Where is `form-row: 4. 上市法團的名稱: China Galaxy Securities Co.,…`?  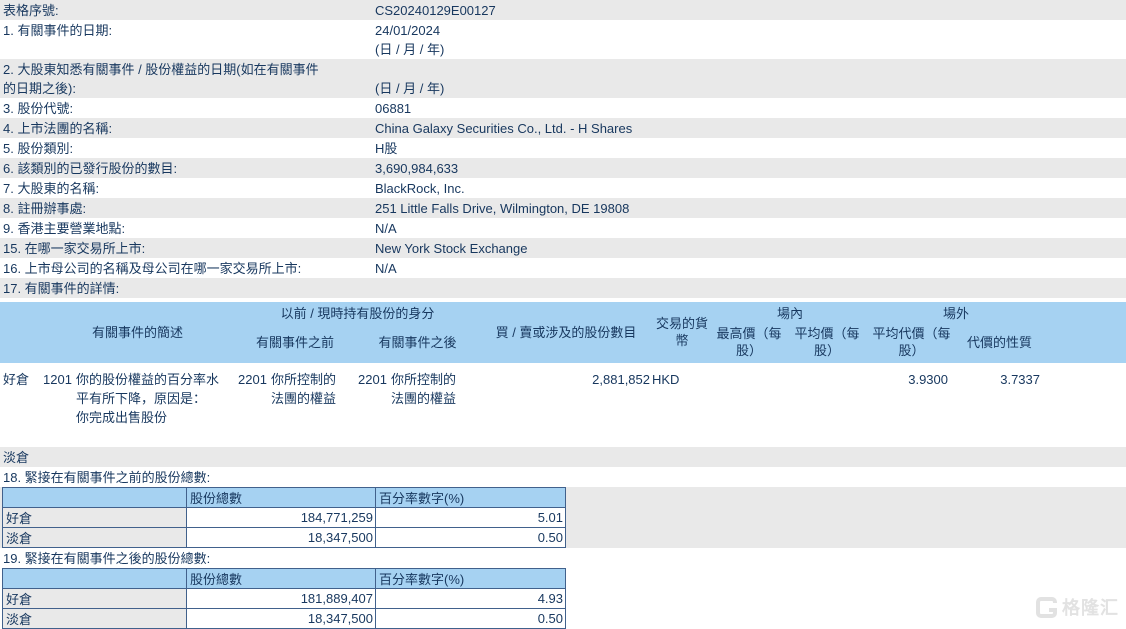 form-row: 4. 上市法團的名稱: China Galaxy Securities Co.,… is located at coordinates (563, 128).